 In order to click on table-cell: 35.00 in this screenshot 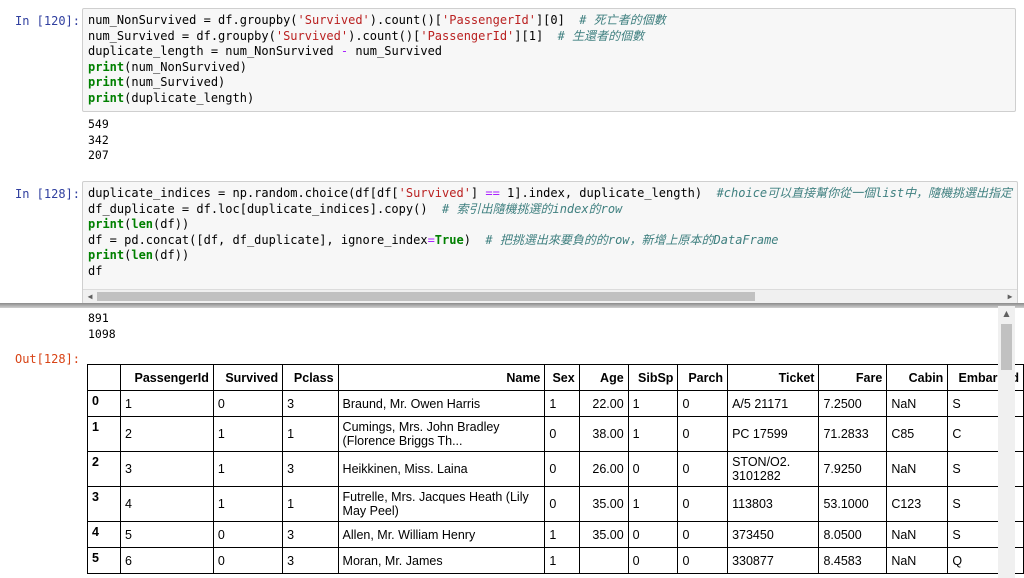, I will do `click(603, 504)`.